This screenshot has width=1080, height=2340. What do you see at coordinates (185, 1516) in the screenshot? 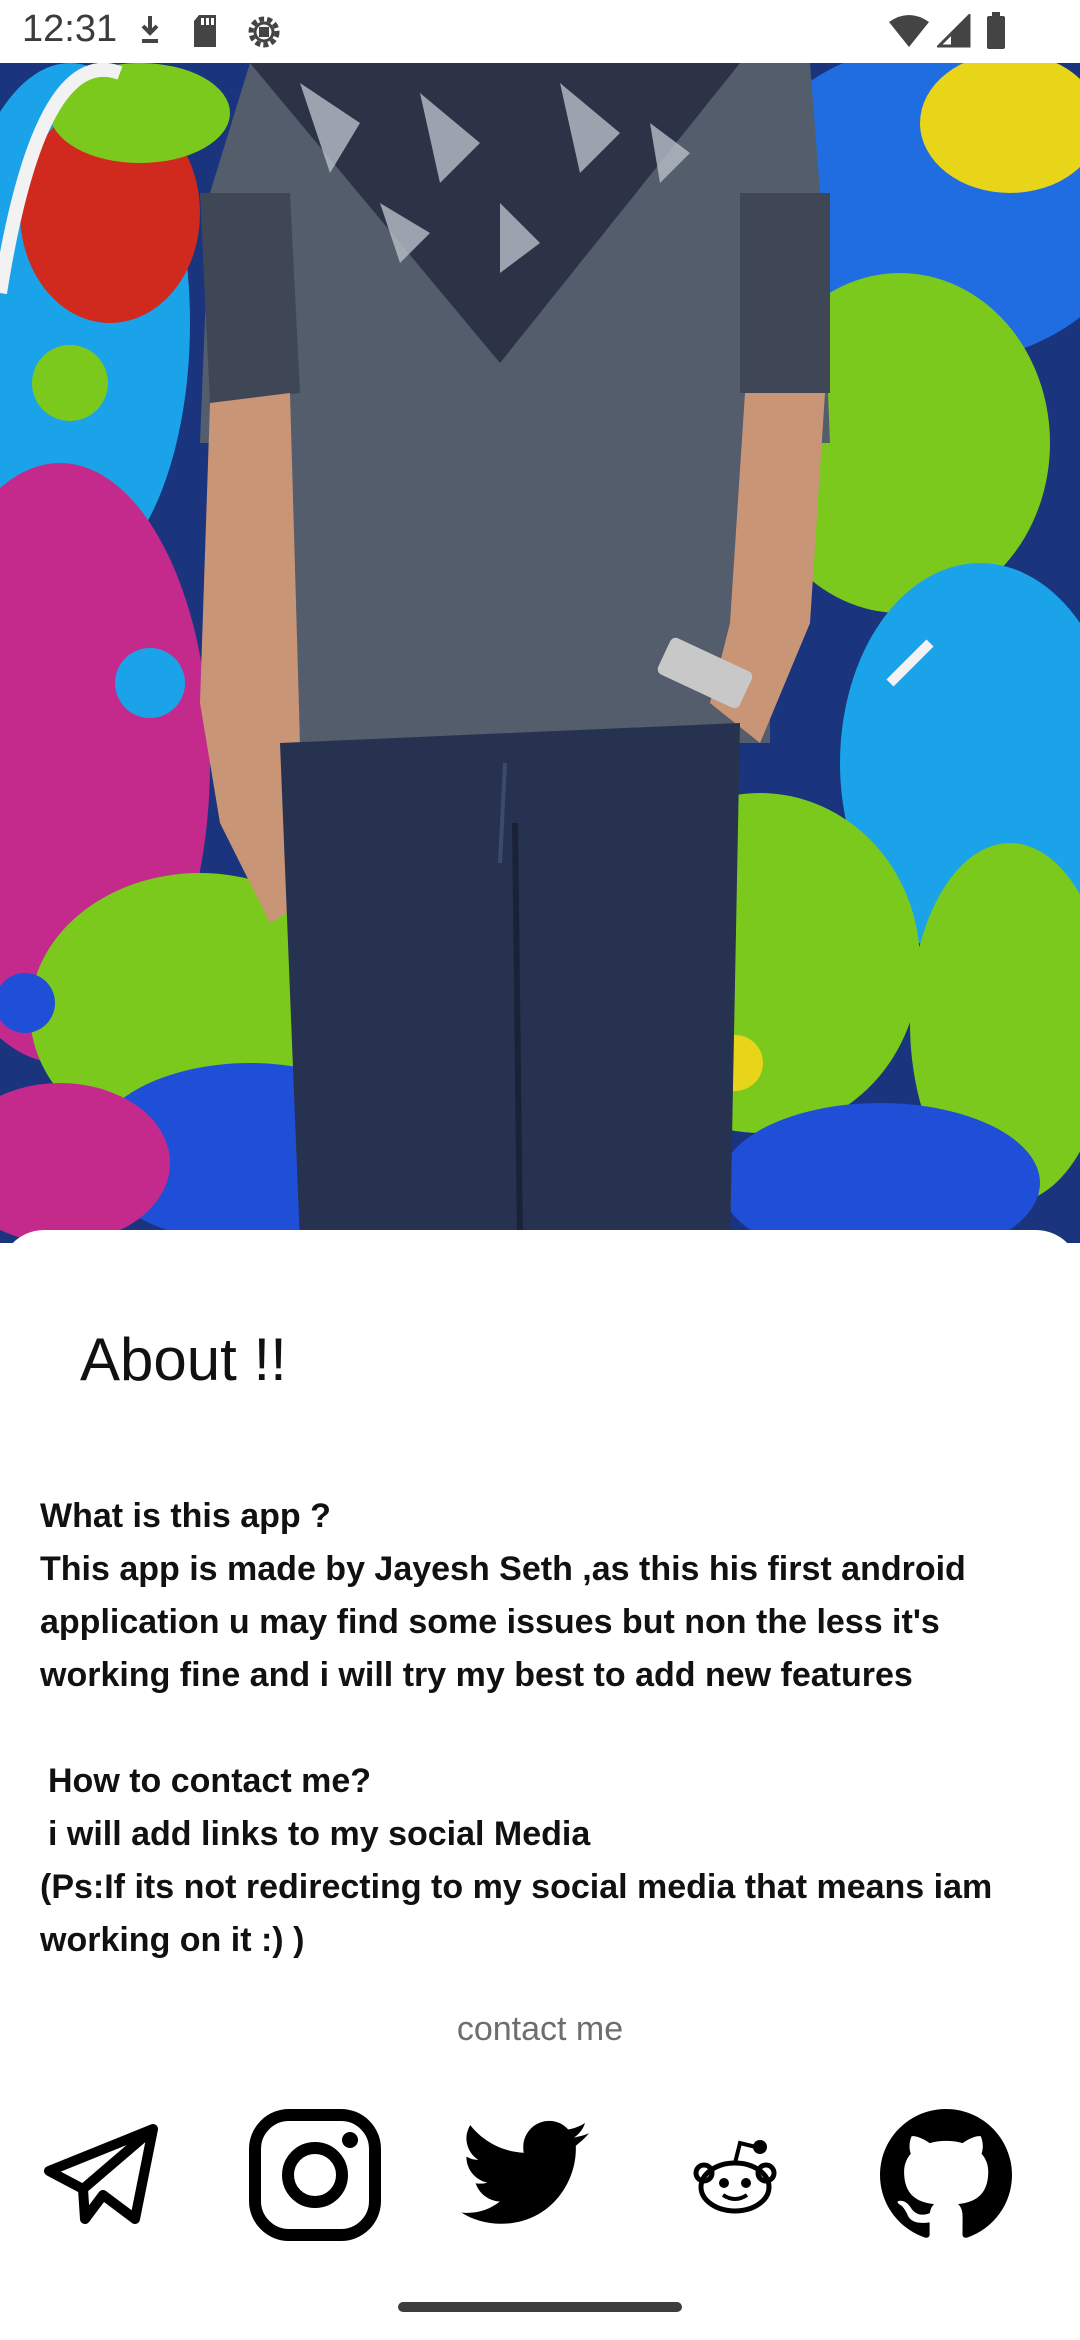
I see `question-what-is-app: What is this app ?` at bounding box center [185, 1516].